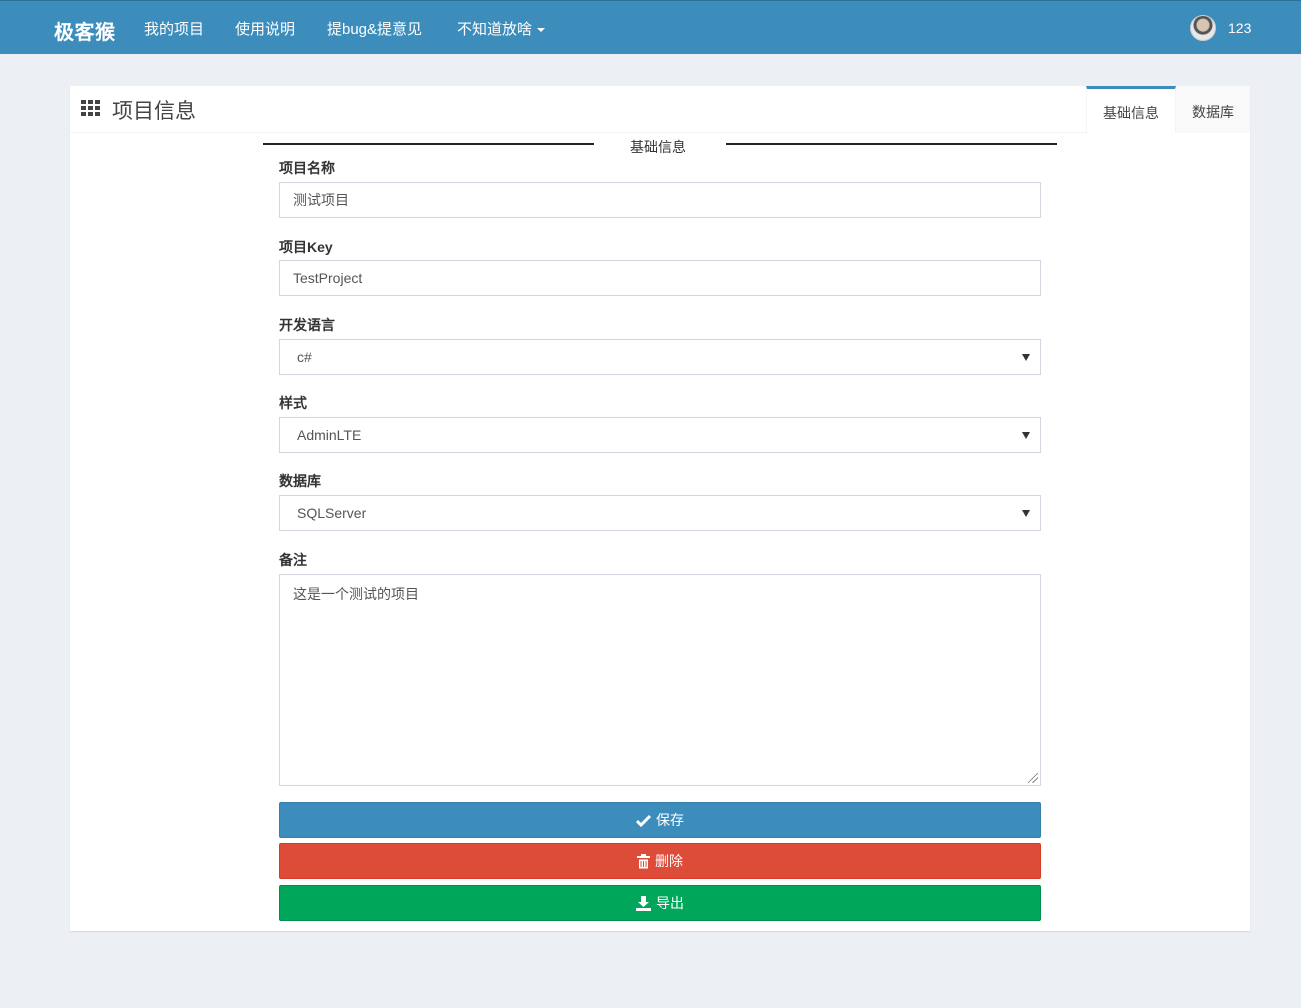 The height and width of the screenshot is (1008, 1301). I want to click on save-button: 保存, so click(660, 820).